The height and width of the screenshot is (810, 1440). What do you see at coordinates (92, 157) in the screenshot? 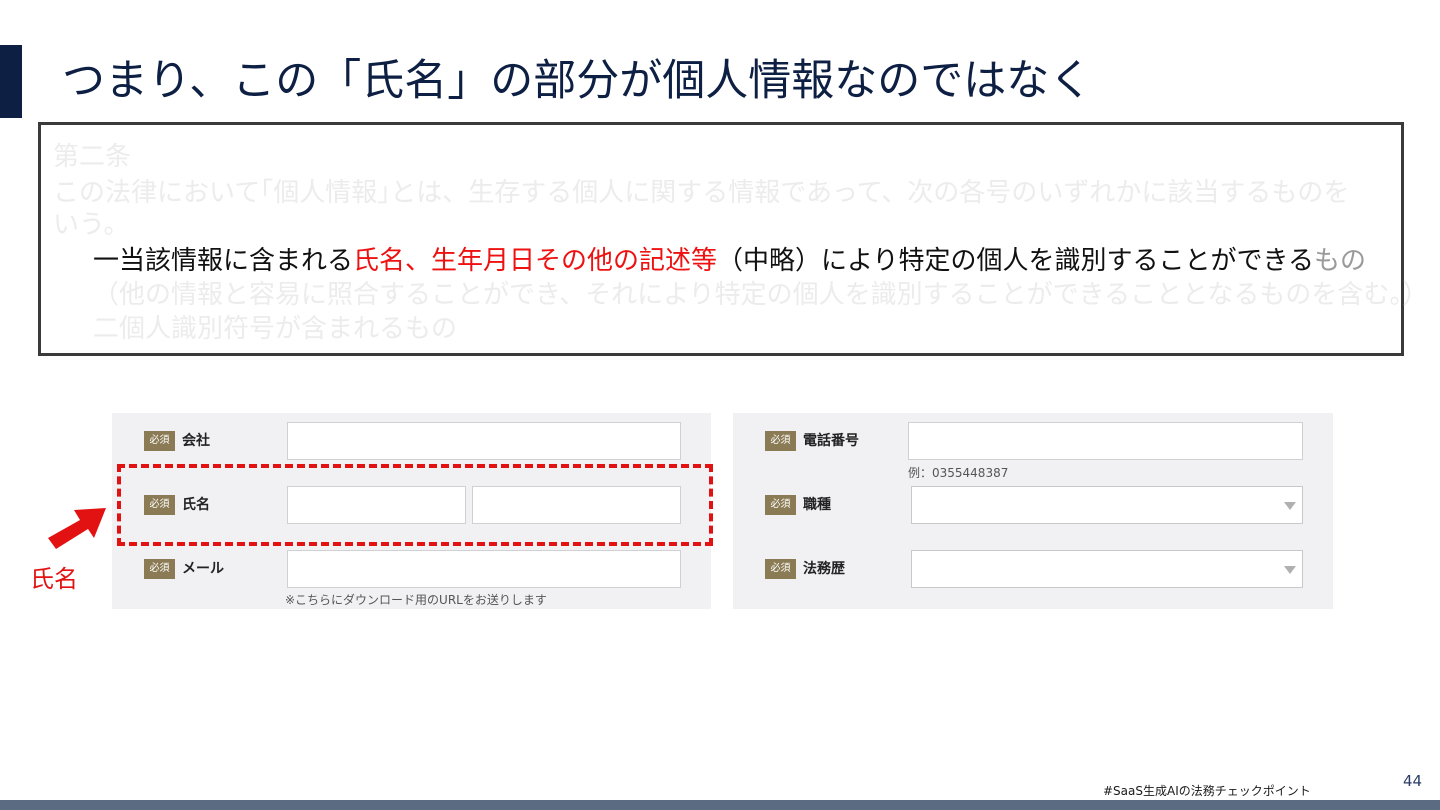
I see `law-article-heading: 第二条` at bounding box center [92, 157].